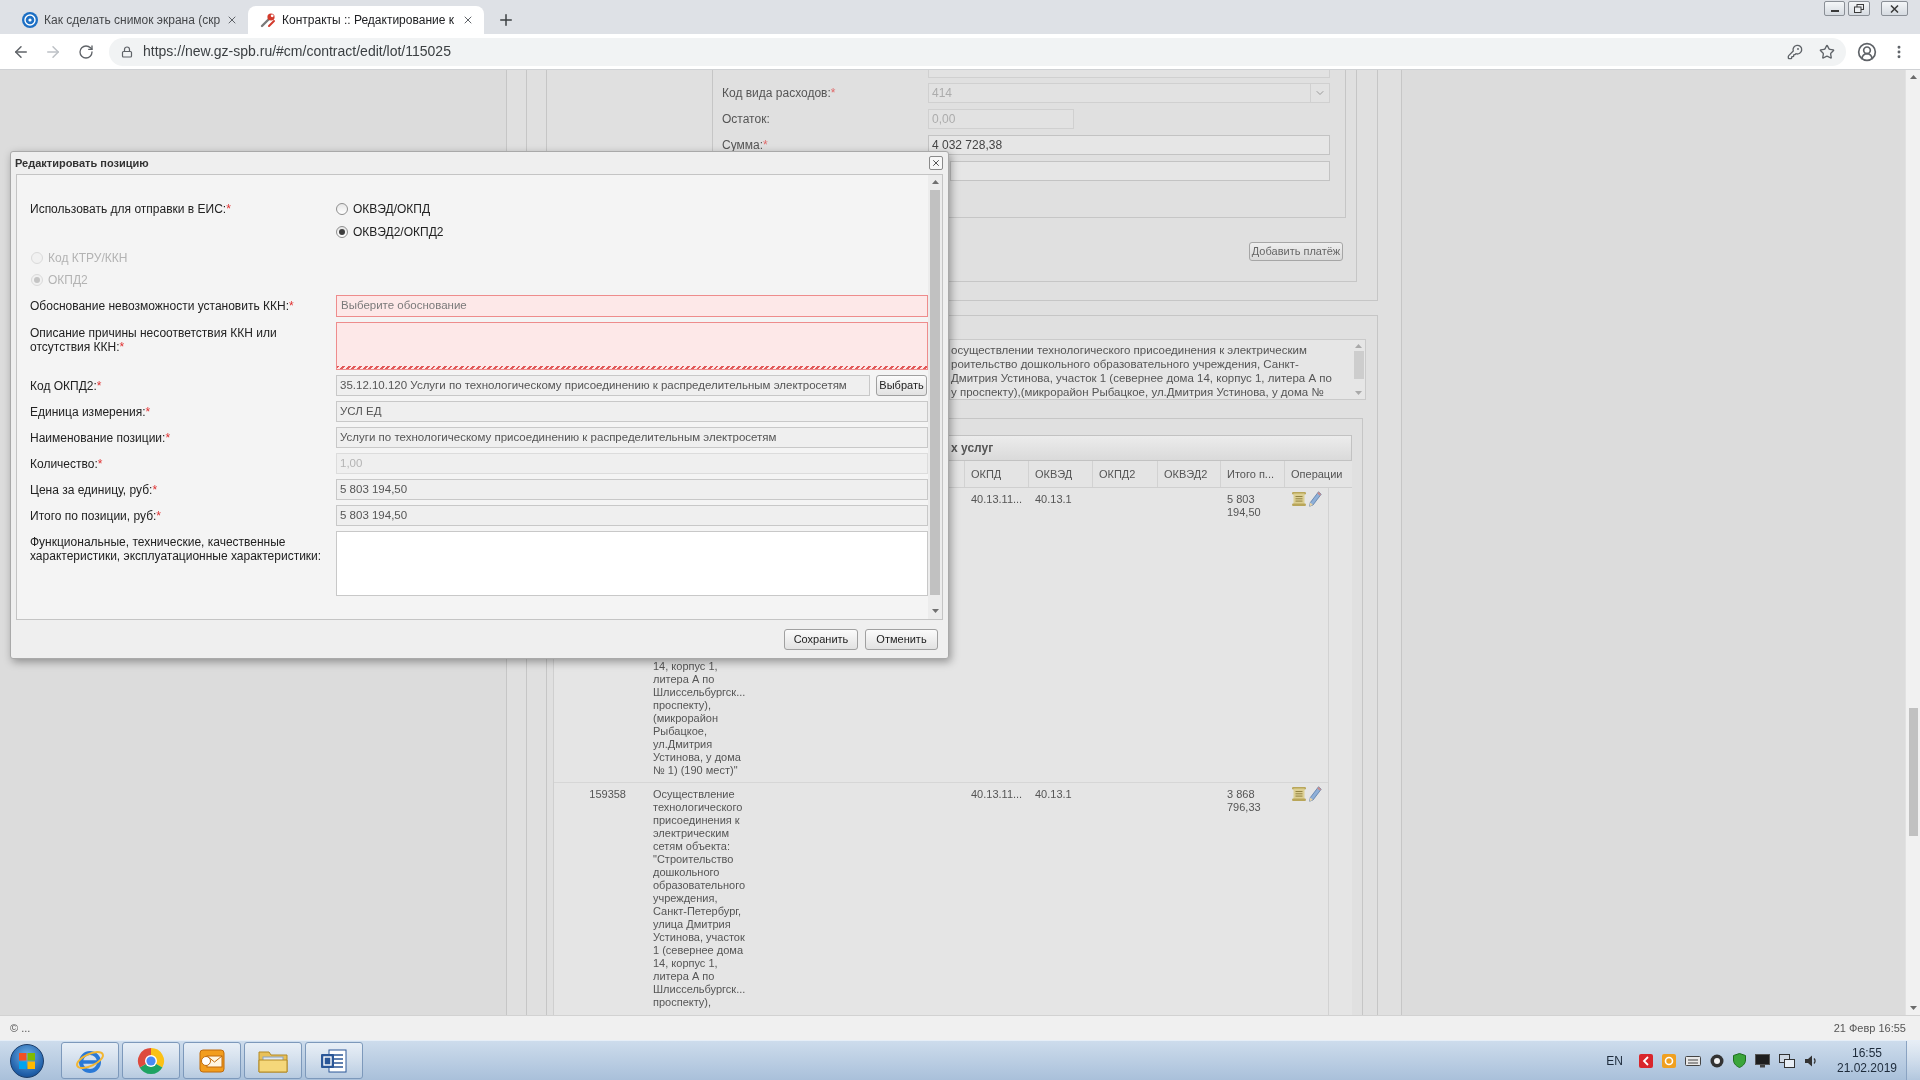 This screenshot has width=1920, height=1080. Describe the element at coordinates (972, 448) in the screenshot. I see `grid-title: х услуг` at that location.